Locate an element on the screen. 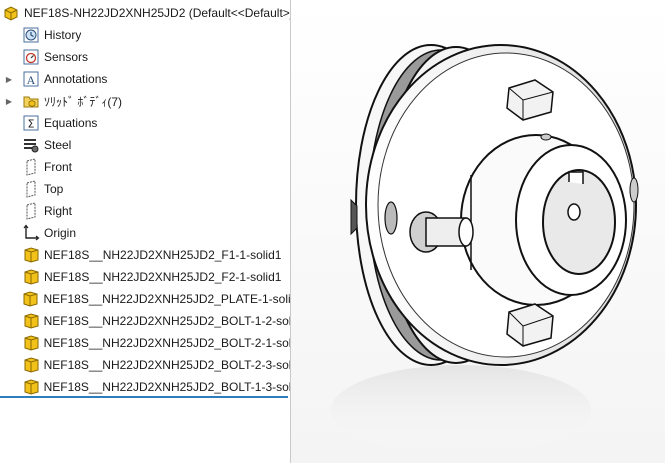  tree-item-label: NEF18S__NH22JD2XNH25JD2_PLATE-1-solid1 is located at coordinates (166, 299).